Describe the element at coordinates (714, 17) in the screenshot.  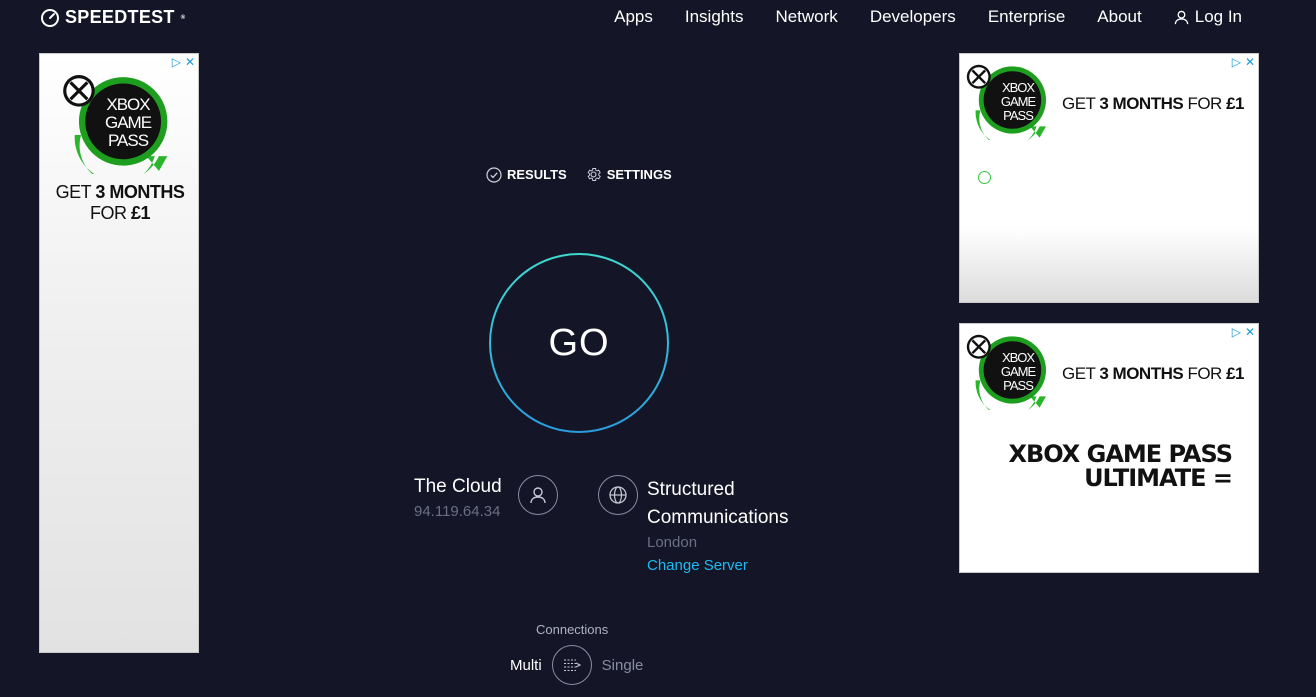
I see `nav-insights: Insights` at that location.